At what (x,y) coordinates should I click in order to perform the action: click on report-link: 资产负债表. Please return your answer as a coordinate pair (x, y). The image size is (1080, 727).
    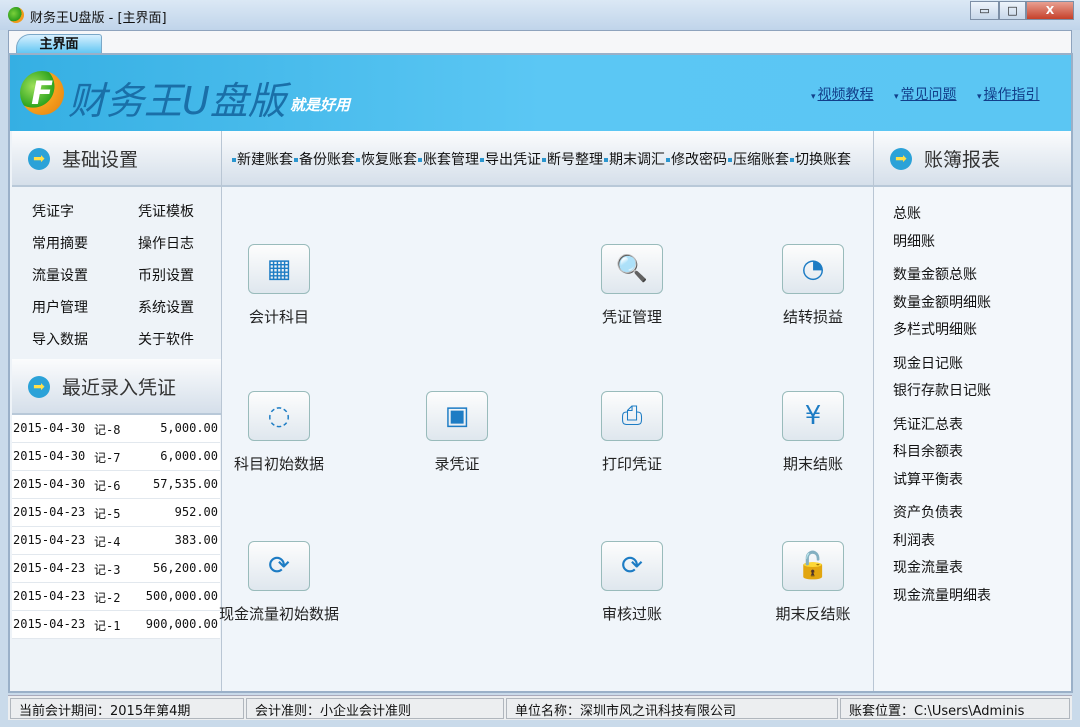
    Looking at the image, I should click on (928, 512).